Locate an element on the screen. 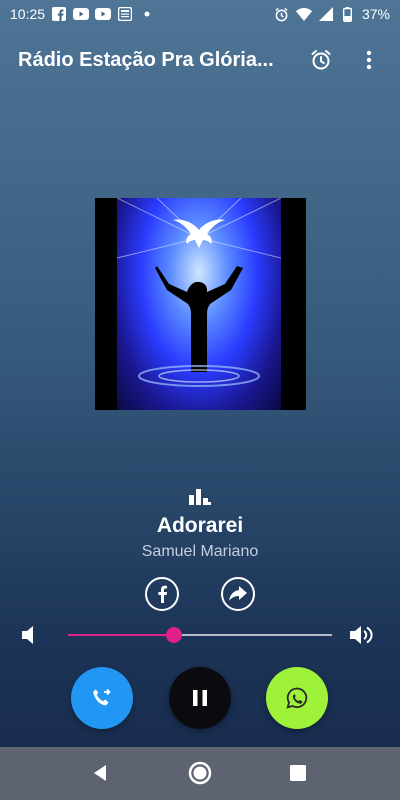 This screenshot has height=800, width=400. home-icon is located at coordinates (200, 773).